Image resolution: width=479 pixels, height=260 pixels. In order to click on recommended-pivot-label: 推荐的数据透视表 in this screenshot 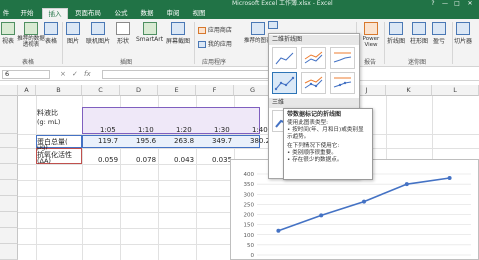, I will do `click(31, 42)`.